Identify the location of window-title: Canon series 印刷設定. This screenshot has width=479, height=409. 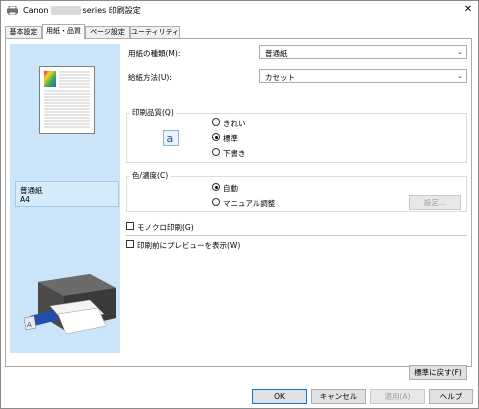
(82, 10).